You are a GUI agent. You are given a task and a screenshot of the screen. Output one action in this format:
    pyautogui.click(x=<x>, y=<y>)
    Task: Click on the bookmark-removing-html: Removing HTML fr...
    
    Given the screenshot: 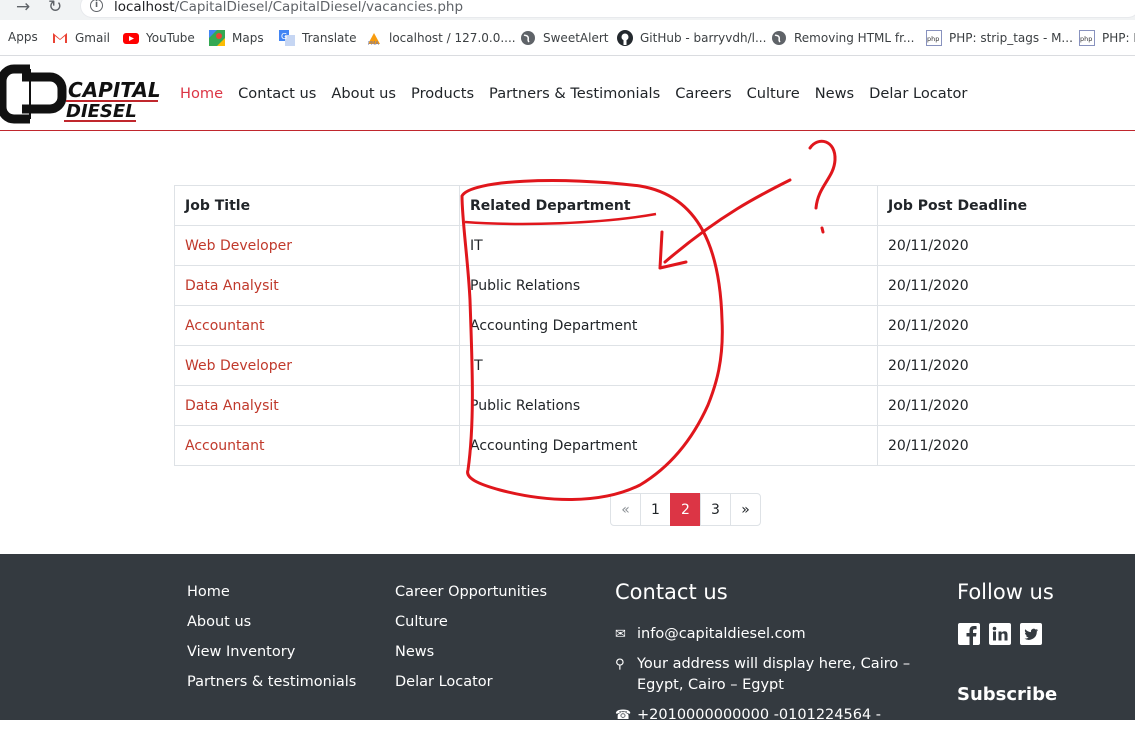 What is the action you would take?
    pyautogui.click(x=842, y=38)
    